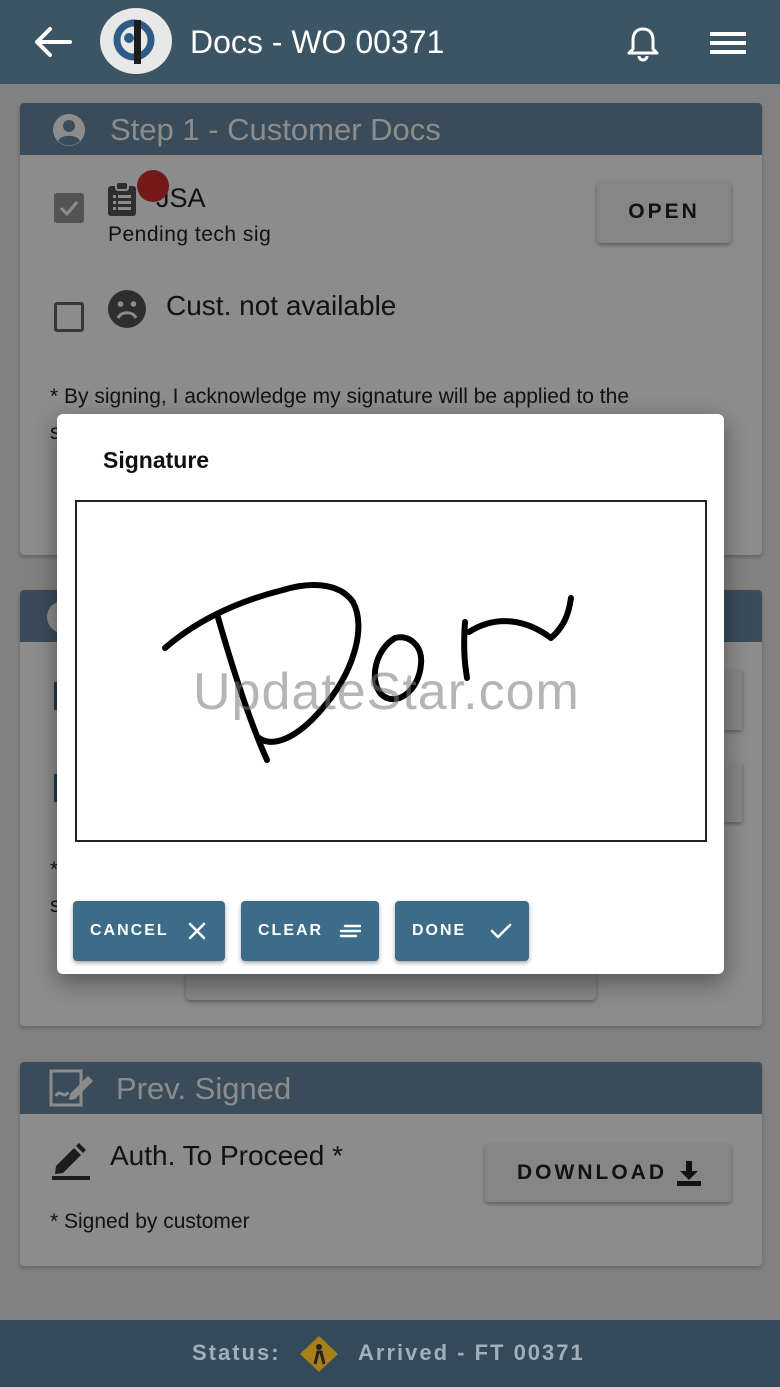 Image resolution: width=780 pixels, height=1387 pixels. What do you see at coordinates (386, 692) in the screenshot?
I see `watermark-text: UpdateStar.com` at bounding box center [386, 692].